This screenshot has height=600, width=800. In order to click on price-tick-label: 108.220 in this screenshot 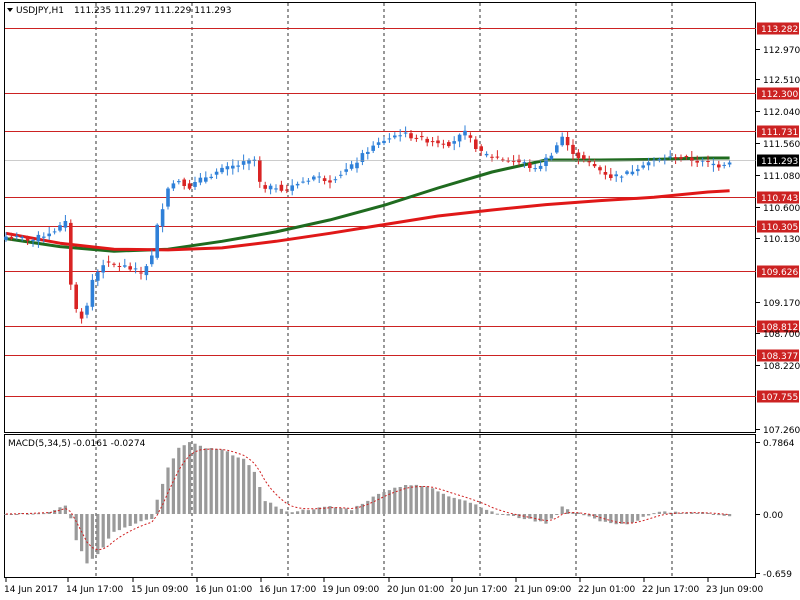, I will do `click(781, 367)`.